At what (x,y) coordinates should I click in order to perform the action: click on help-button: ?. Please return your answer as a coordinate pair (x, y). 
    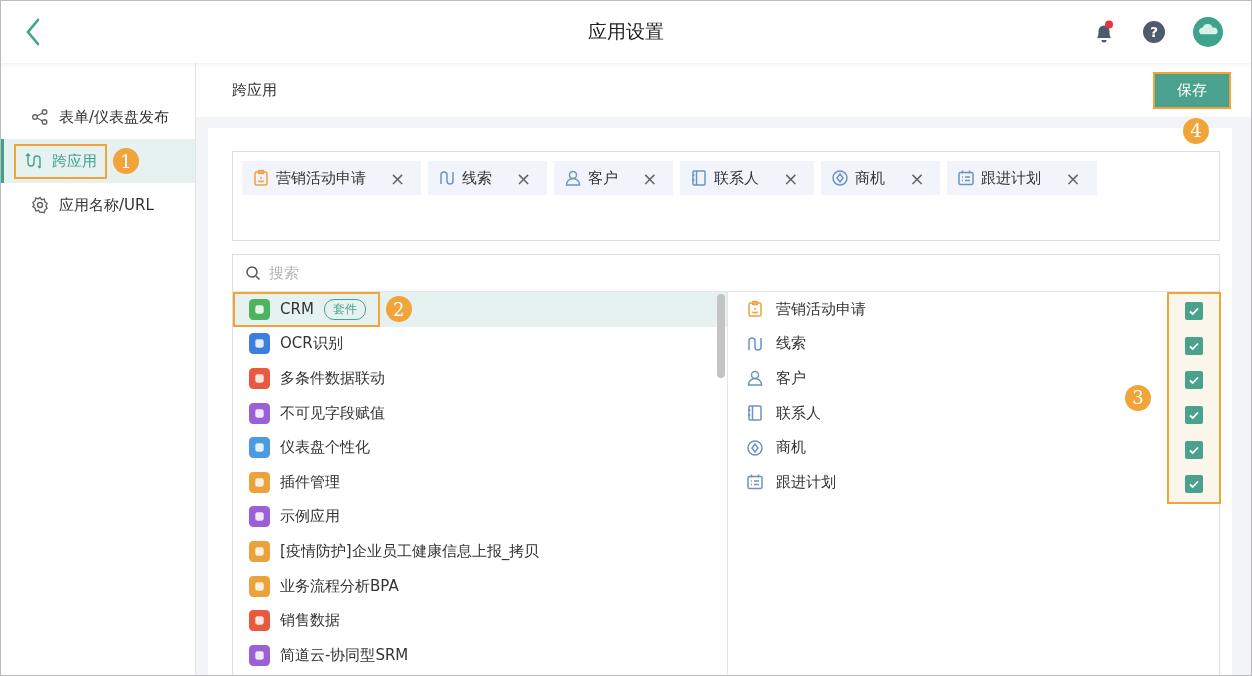
    Looking at the image, I should click on (1154, 32).